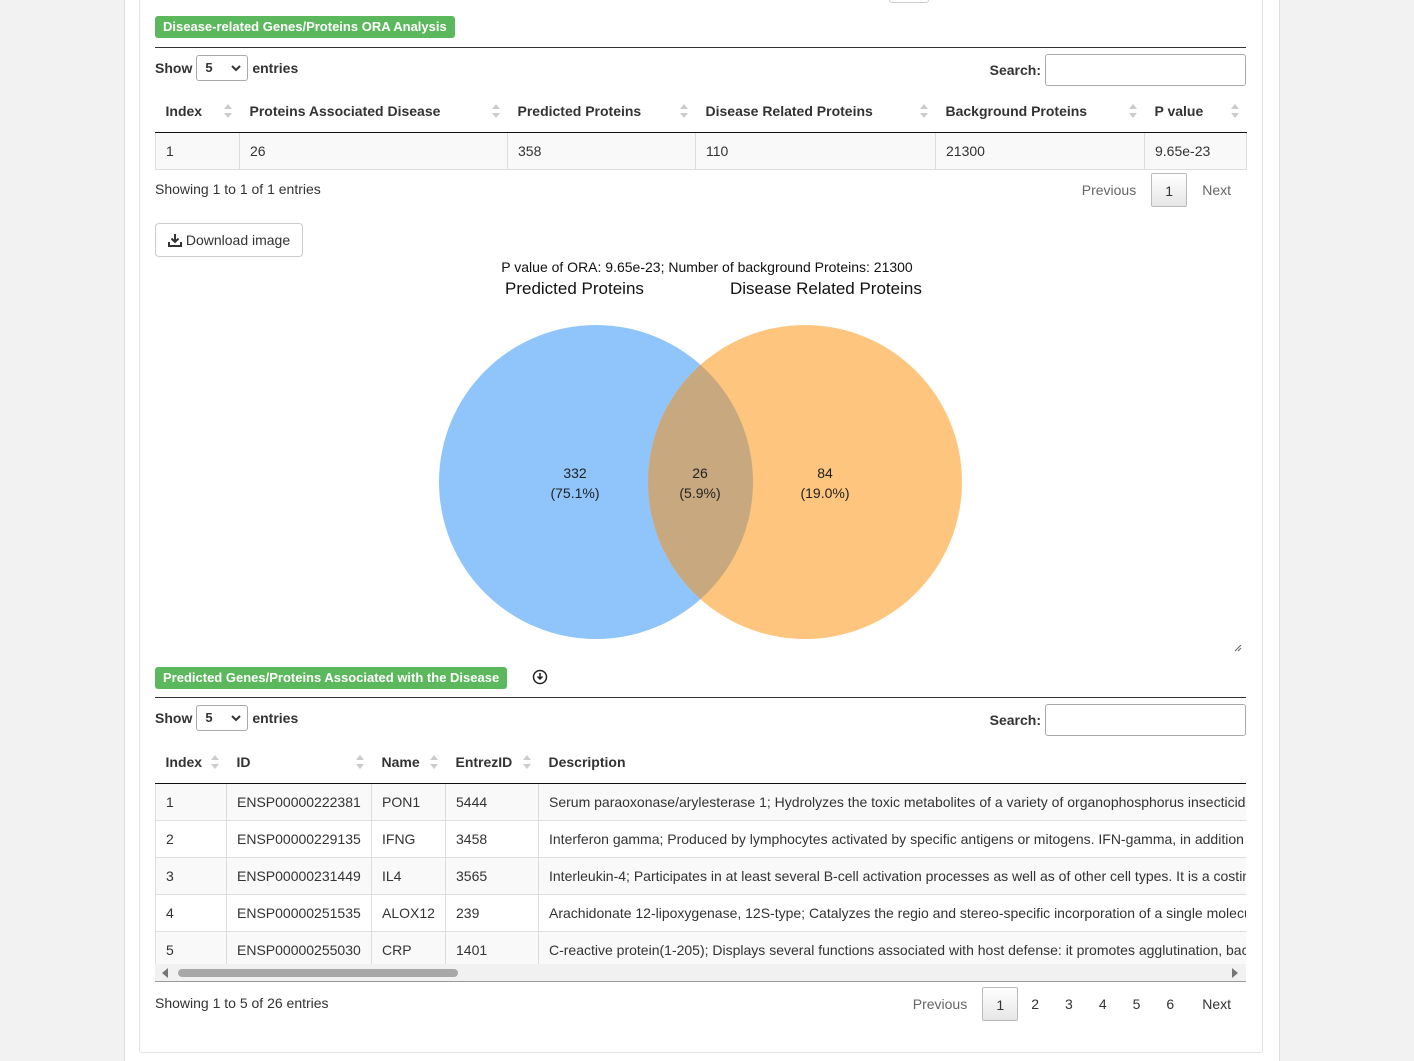  I want to click on venn-right-set-label: Disease Related Proteins, so click(826, 288).